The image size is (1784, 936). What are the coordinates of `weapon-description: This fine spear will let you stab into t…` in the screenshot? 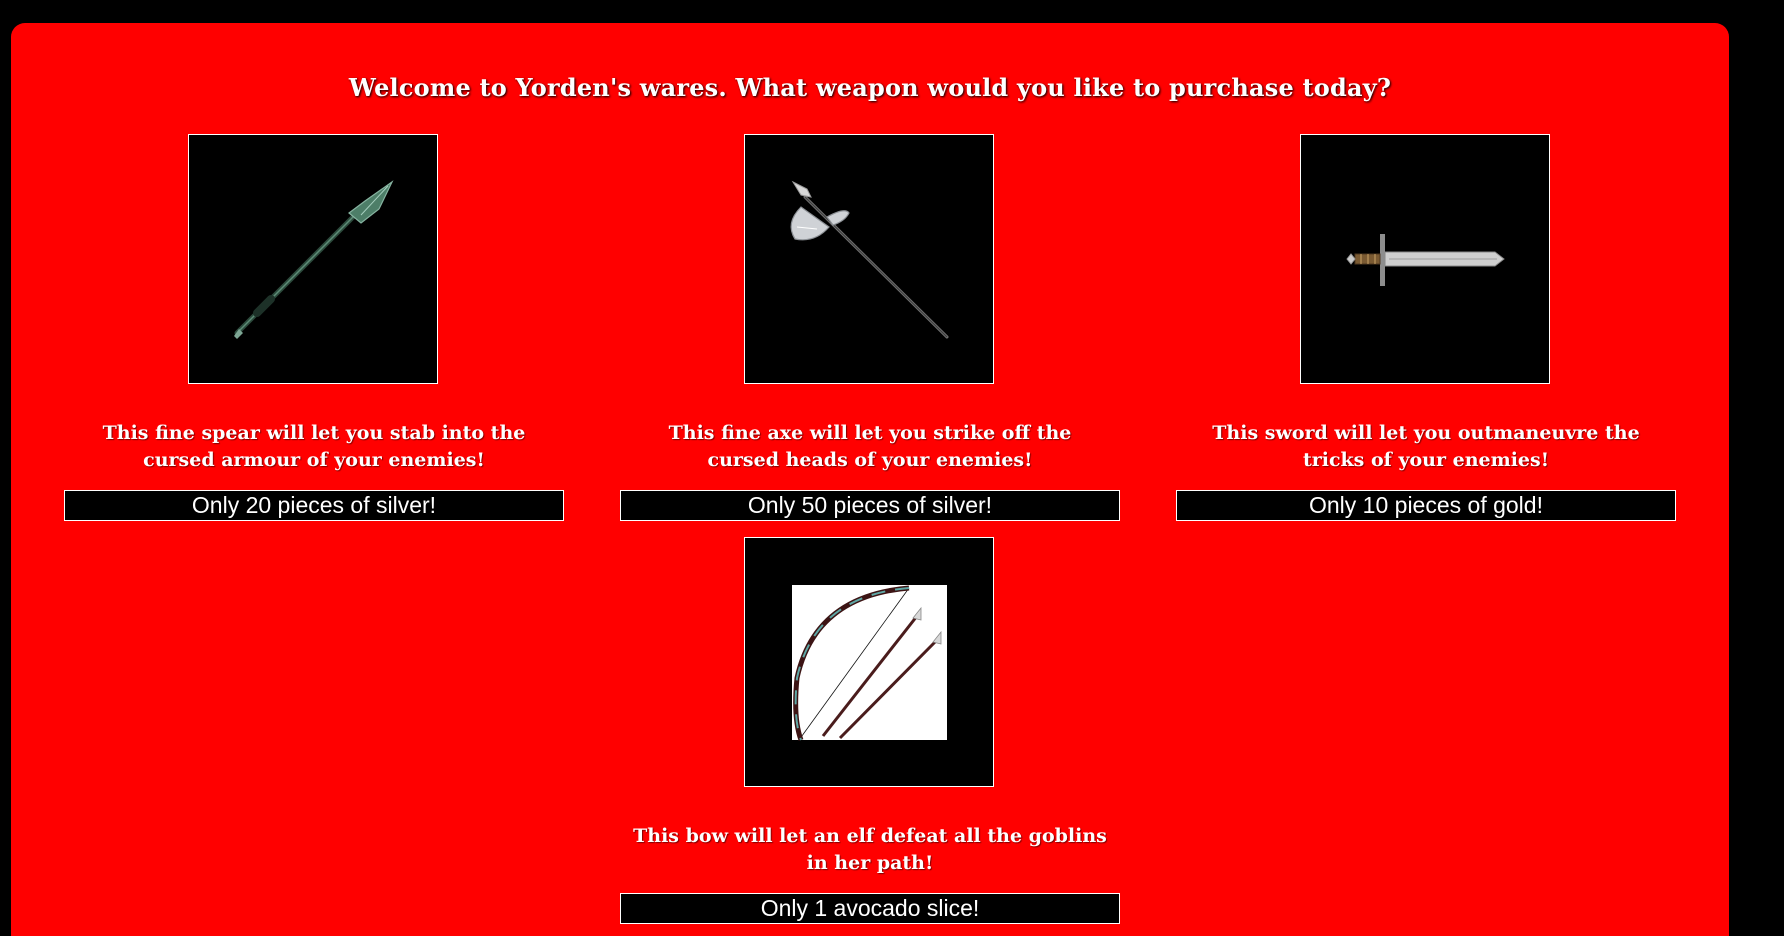 It's located at (314, 446).